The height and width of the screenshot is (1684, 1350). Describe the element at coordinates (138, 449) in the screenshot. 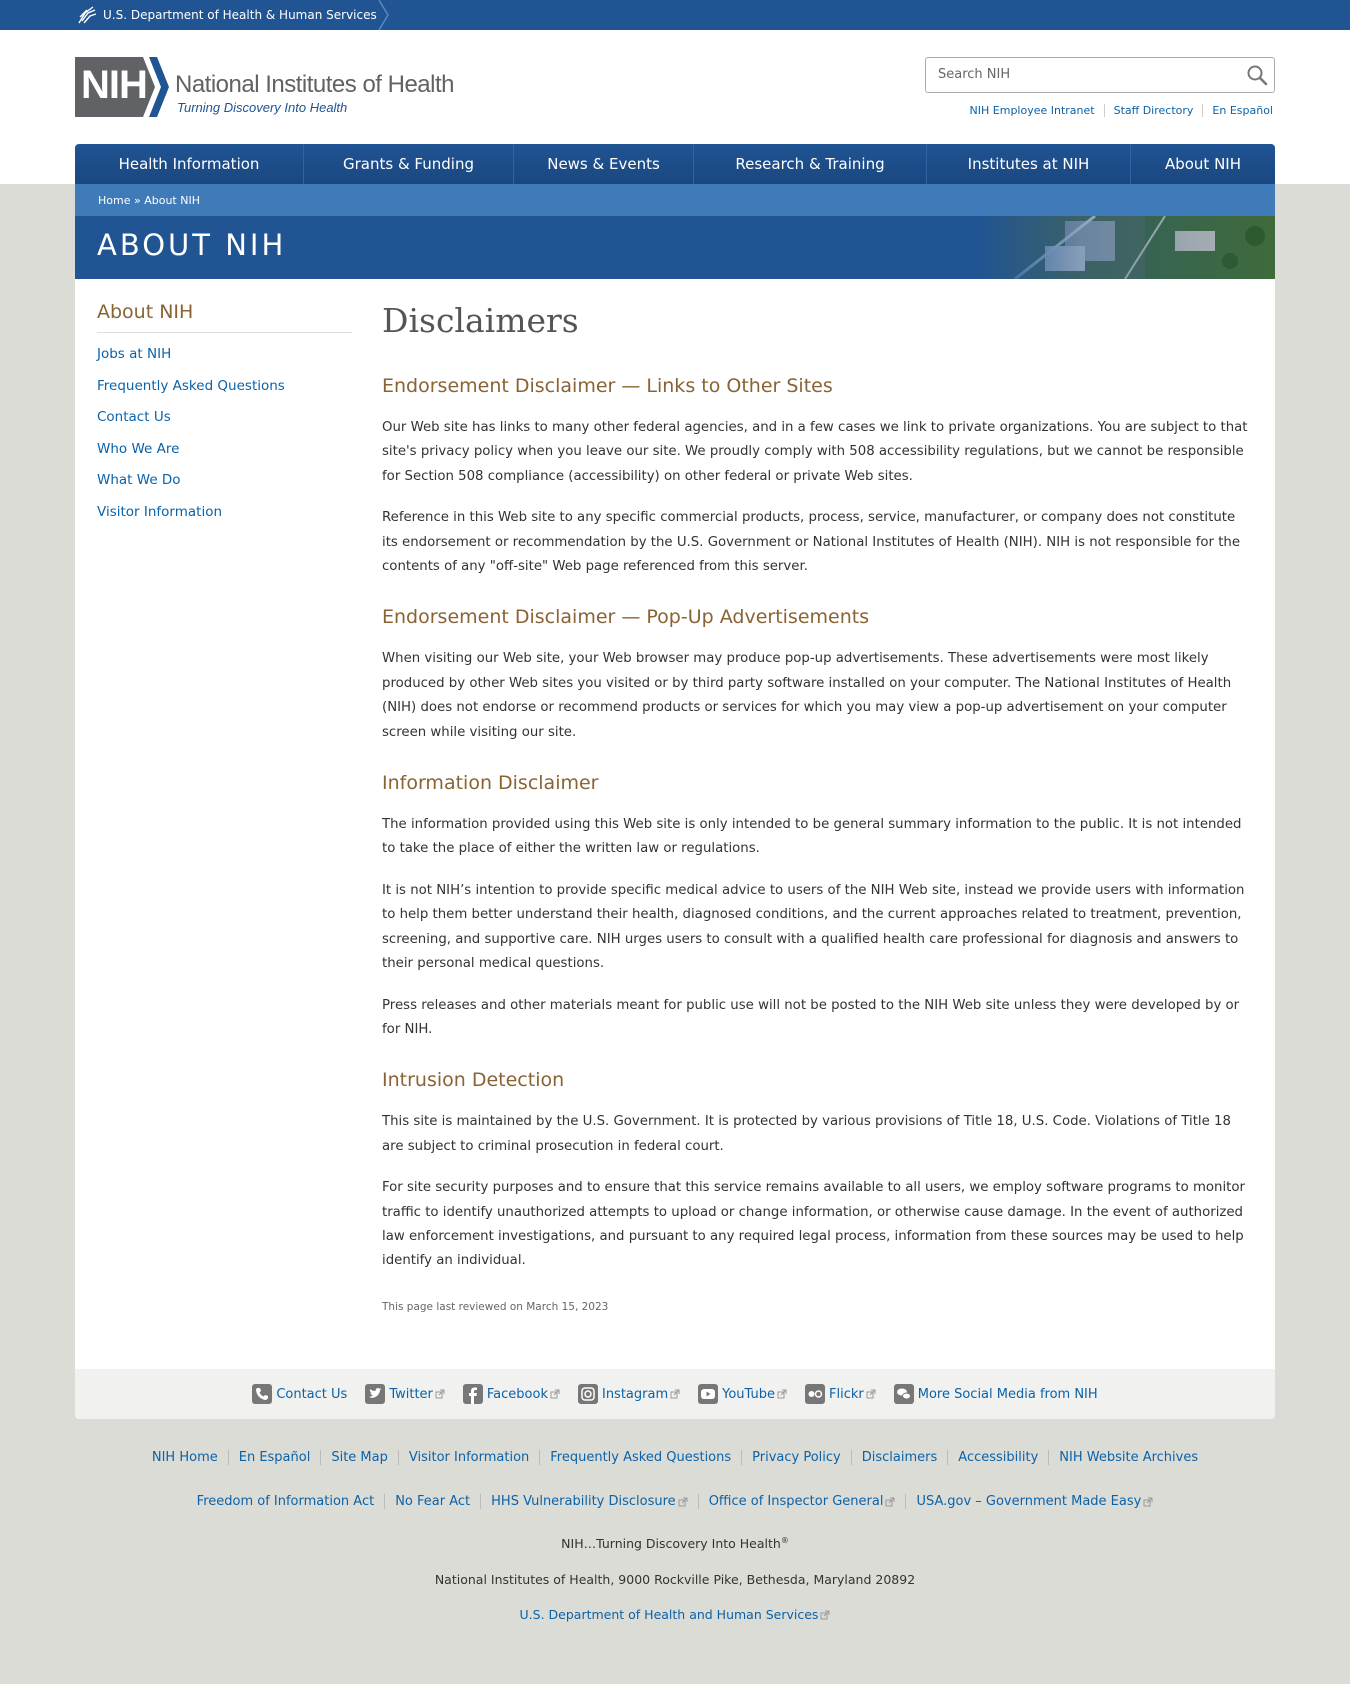

I see `sidebar-item-who-we-are: Who We Are` at that location.